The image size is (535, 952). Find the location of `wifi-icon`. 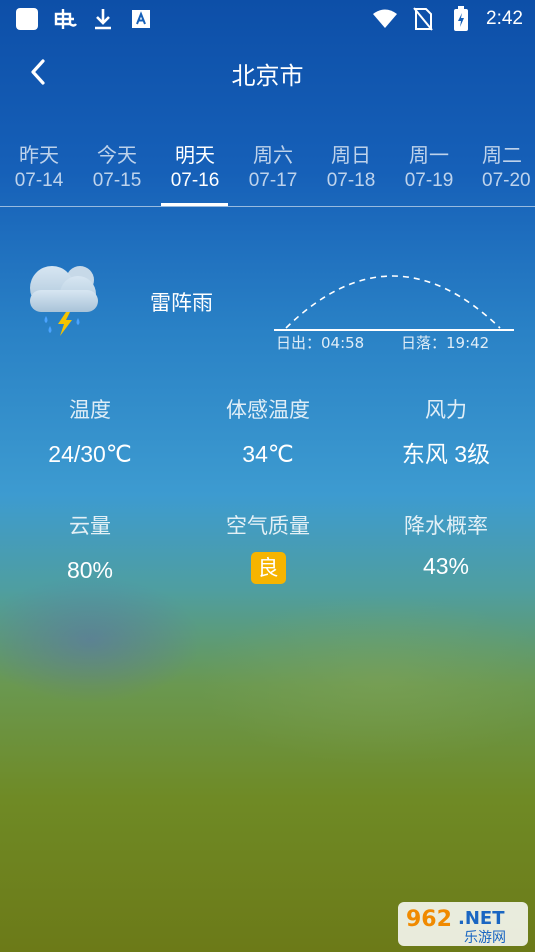

wifi-icon is located at coordinates (385, 19).